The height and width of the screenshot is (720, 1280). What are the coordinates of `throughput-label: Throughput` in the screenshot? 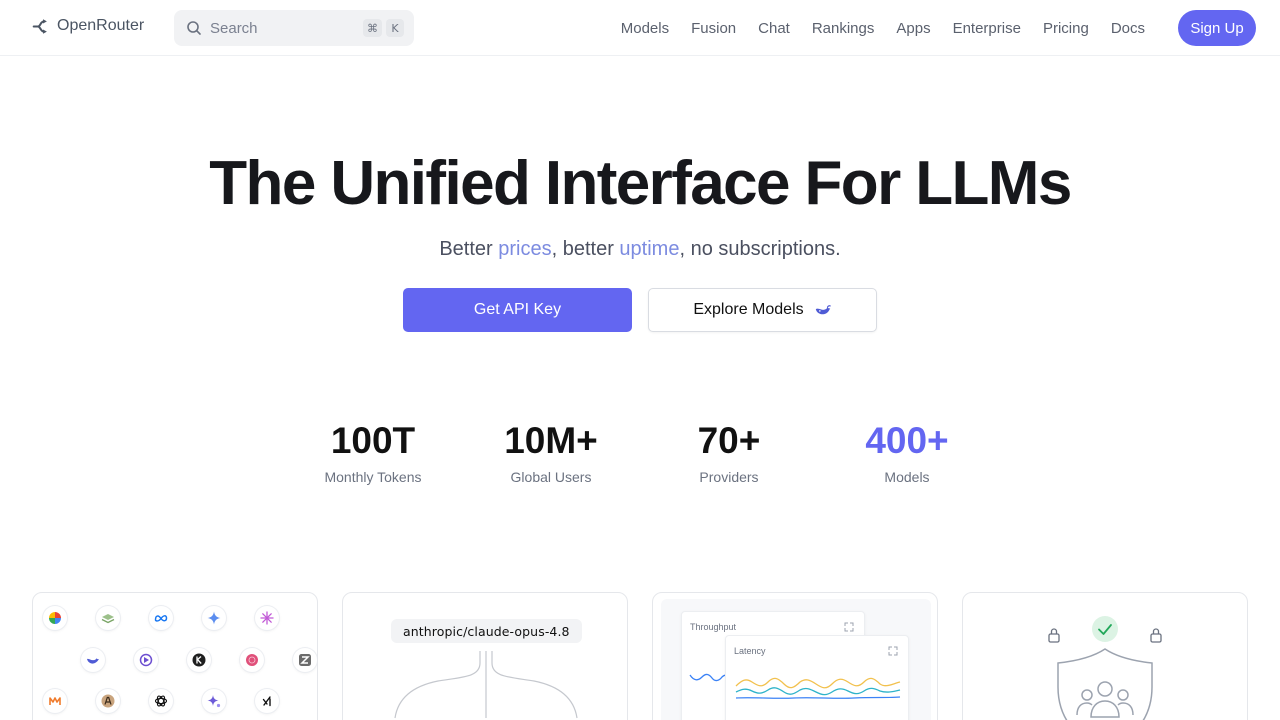 It's located at (713, 627).